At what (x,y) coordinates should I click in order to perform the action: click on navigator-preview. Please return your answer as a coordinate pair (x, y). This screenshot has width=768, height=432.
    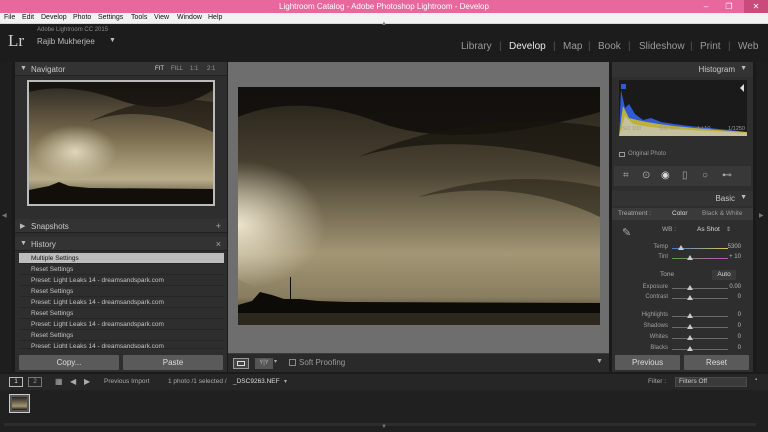
    Looking at the image, I should click on (121, 143).